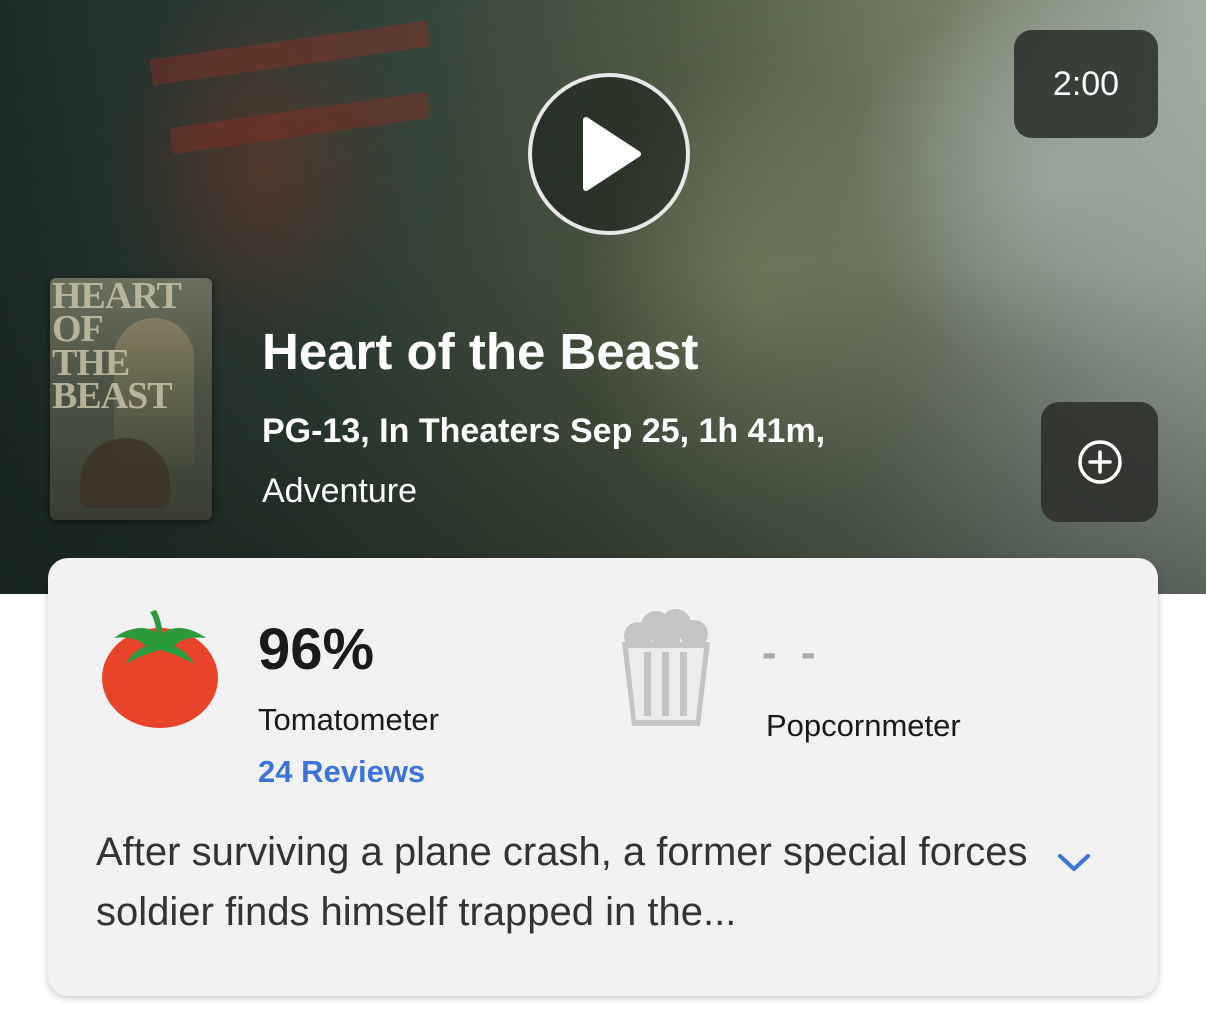 The height and width of the screenshot is (1016, 1206). Describe the element at coordinates (544, 431) in the screenshot. I see `movie-meta: PG-13, In Theaters Sep 25, 1h 41m,` at that location.